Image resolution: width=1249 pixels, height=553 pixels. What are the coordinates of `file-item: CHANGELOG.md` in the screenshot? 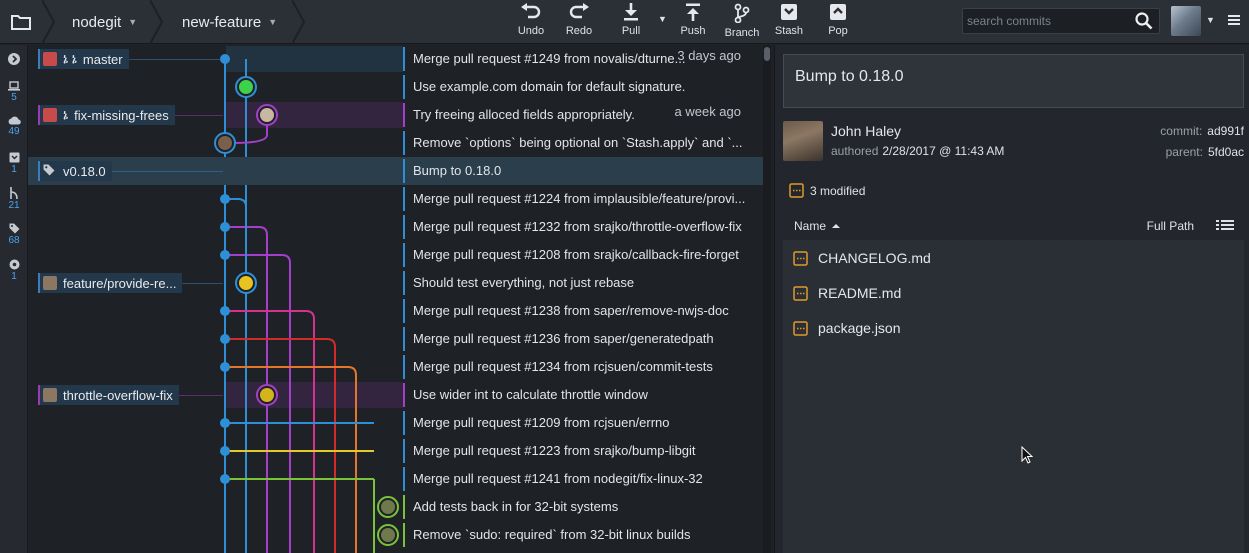 It's located at (862, 258).